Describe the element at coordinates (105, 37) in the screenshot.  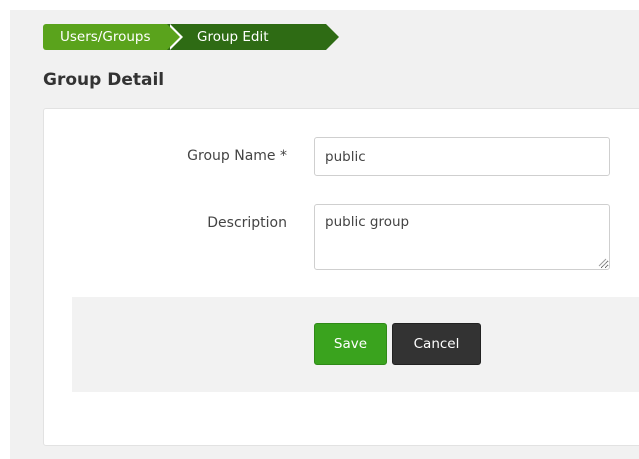
I see `breadcrumb-item-label: Users/Groups` at that location.